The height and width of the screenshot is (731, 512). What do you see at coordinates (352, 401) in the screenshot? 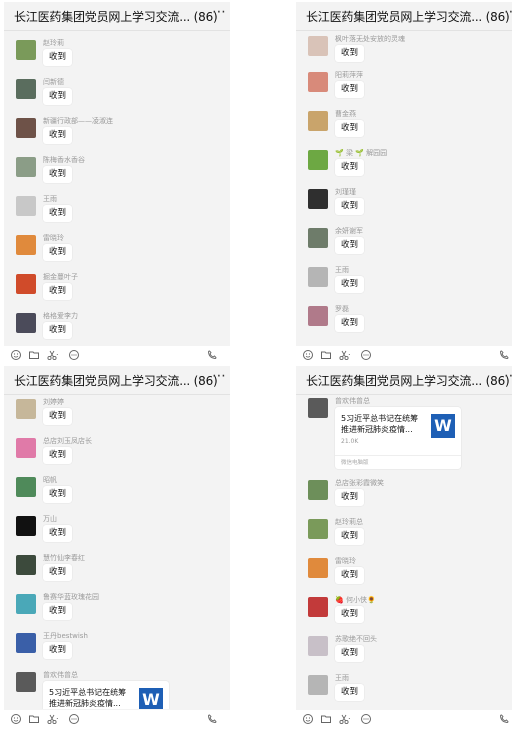
I see `sender-name: 曾欢伟曾总` at bounding box center [352, 401].